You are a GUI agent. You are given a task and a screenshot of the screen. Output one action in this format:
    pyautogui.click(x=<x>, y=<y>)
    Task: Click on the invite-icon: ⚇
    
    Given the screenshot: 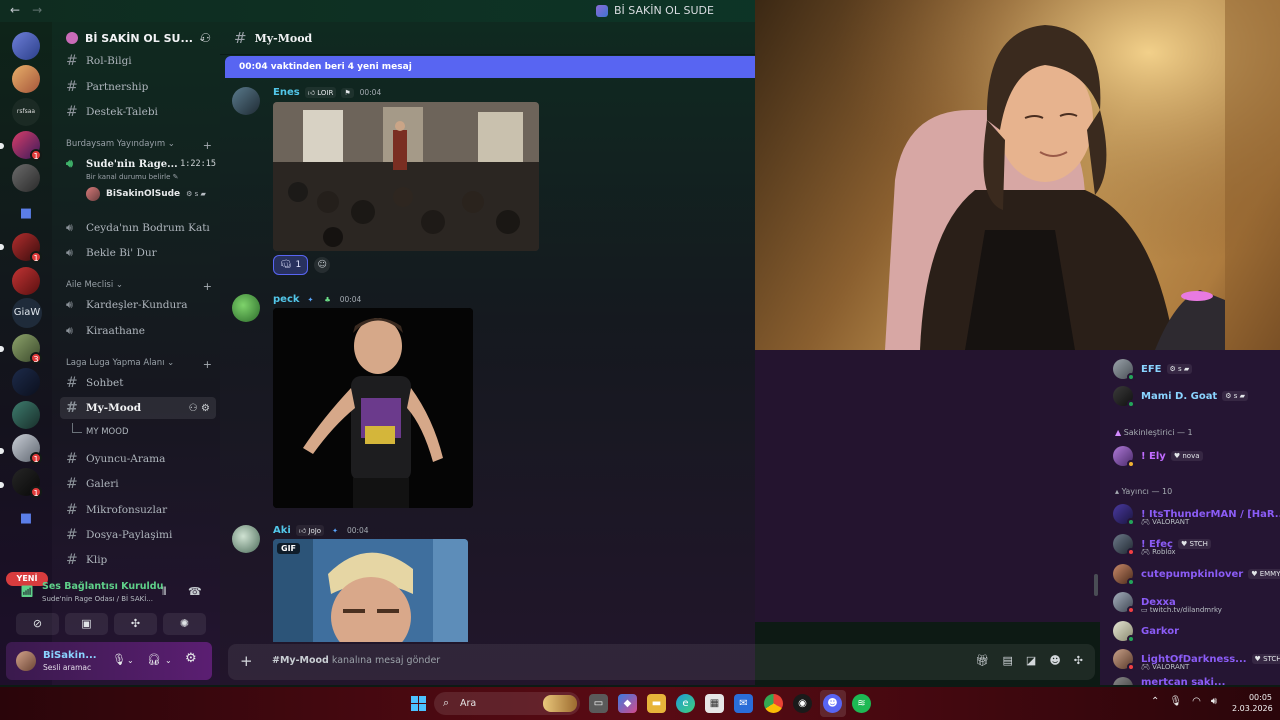 What is the action you would take?
    pyautogui.click(x=193, y=408)
    